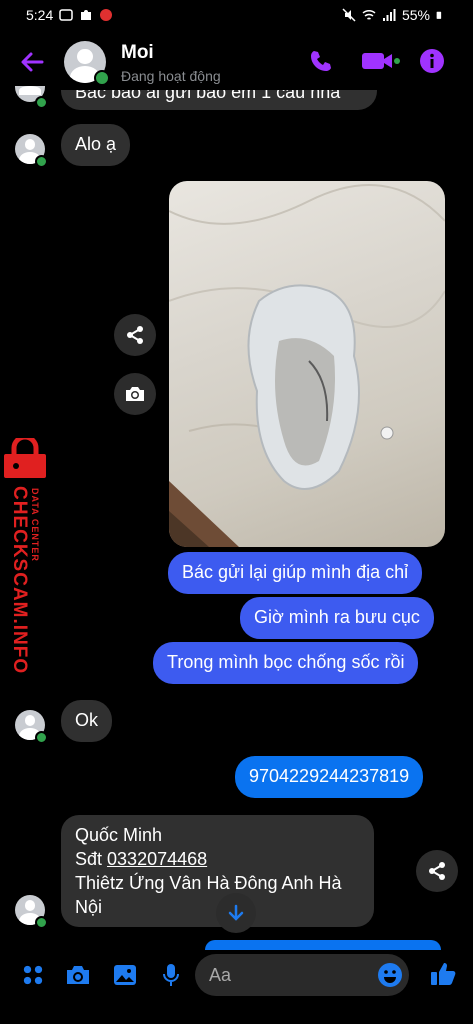  Describe the element at coordinates (66, 15) in the screenshot. I see `screenshot-icon` at that location.